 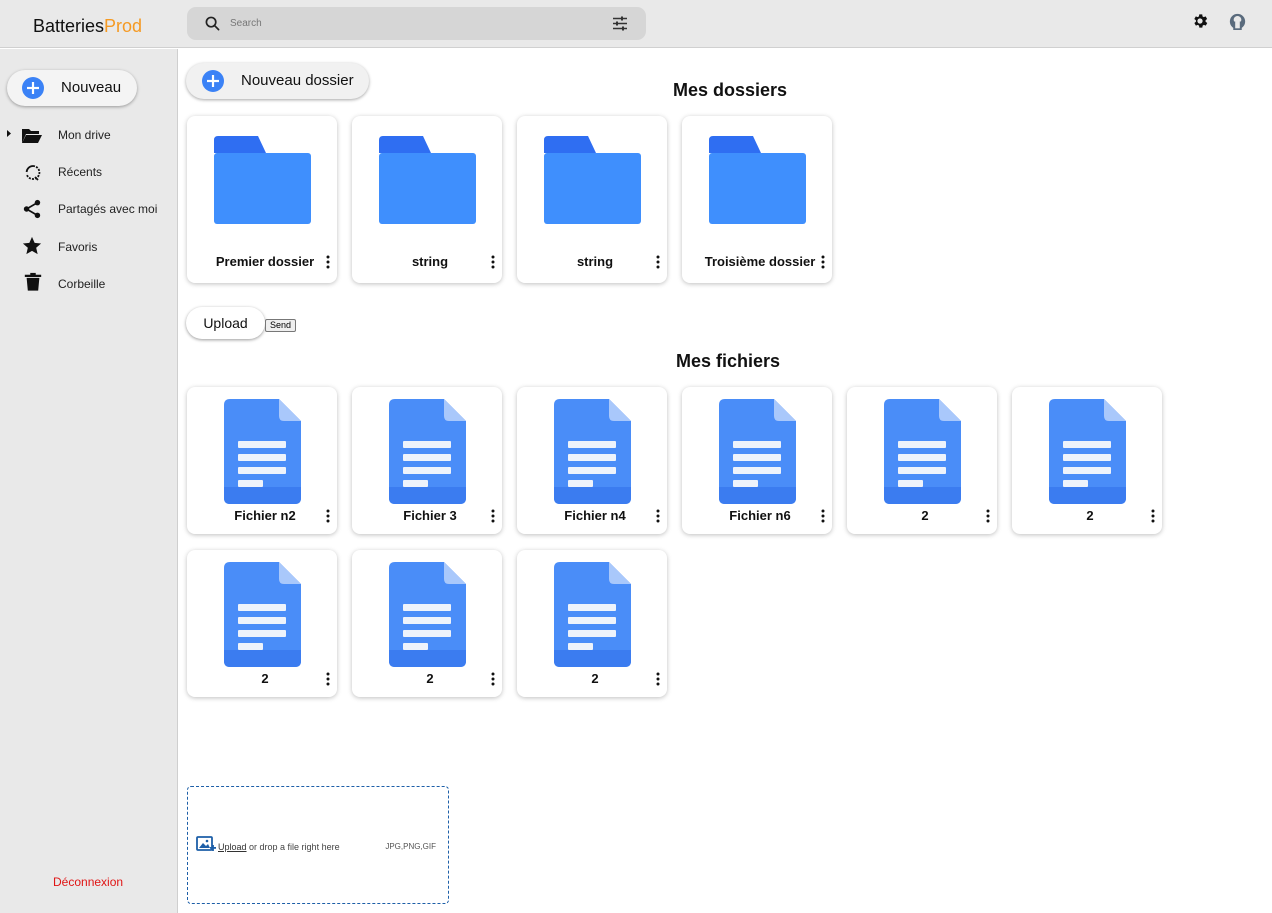 What do you see at coordinates (84, 135) in the screenshot?
I see `sidebar-item-label: Mon drive` at bounding box center [84, 135].